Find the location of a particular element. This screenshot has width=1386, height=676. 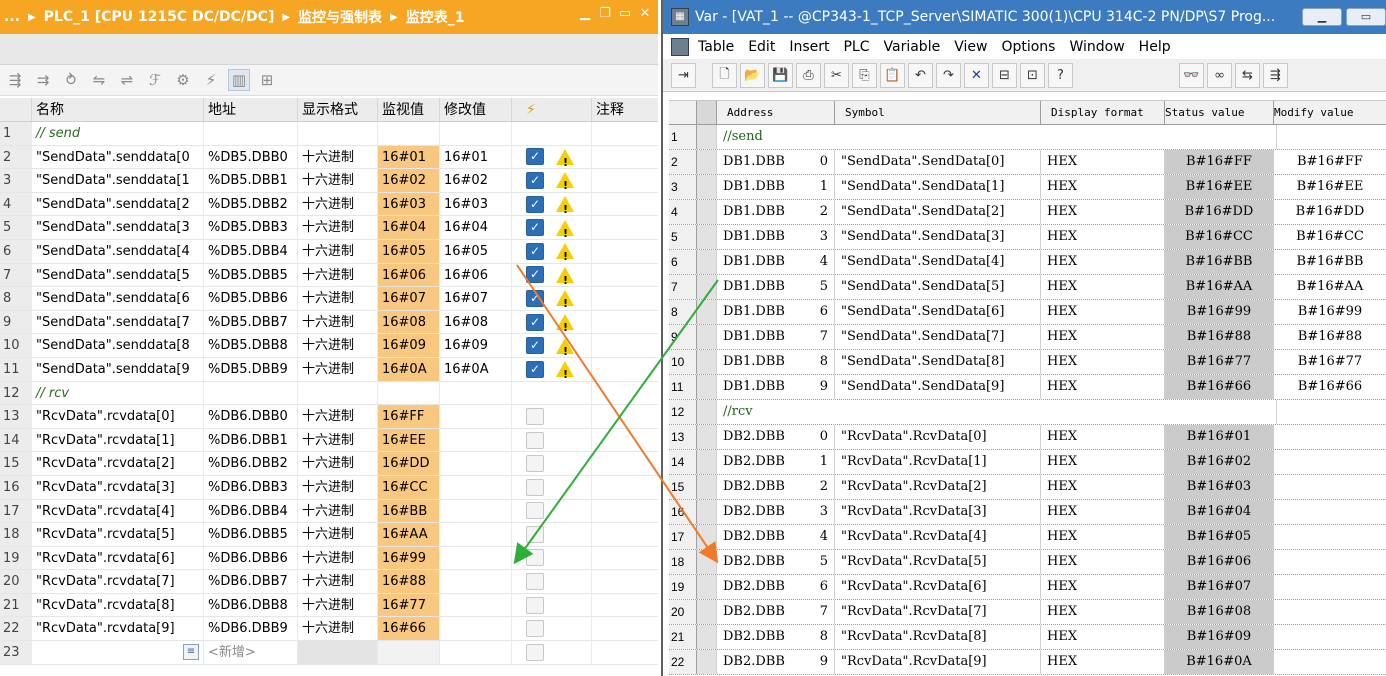

address-cell: DB1.DBB 6 is located at coordinates (776, 312).